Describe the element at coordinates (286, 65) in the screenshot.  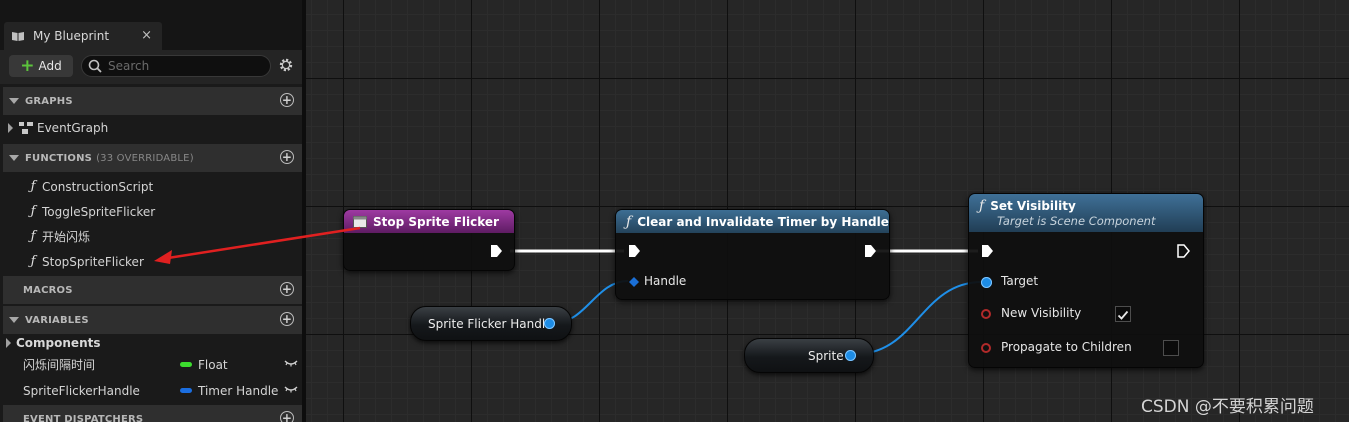
I see `gear-icon` at that location.